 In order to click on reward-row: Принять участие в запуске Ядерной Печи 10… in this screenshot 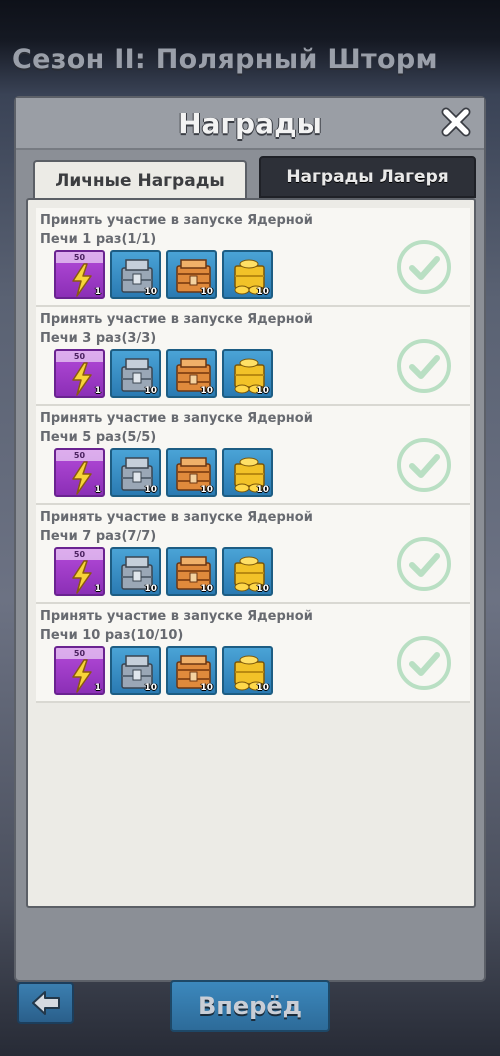, I will do `click(253, 653)`.